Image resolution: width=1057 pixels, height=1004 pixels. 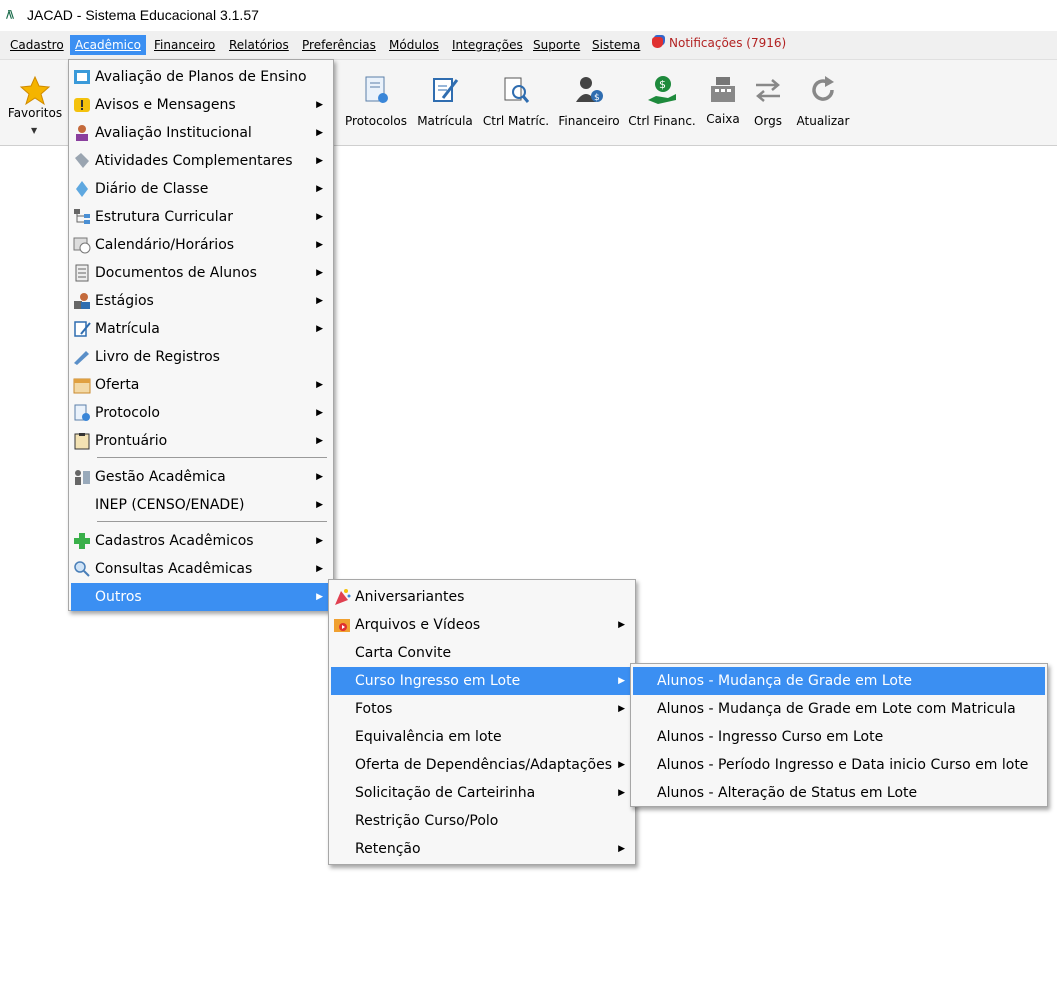 What do you see at coordinates (723, 119) in the screenshot?
I see `caixa-label: Caixa` at bounding box center [723, 119].